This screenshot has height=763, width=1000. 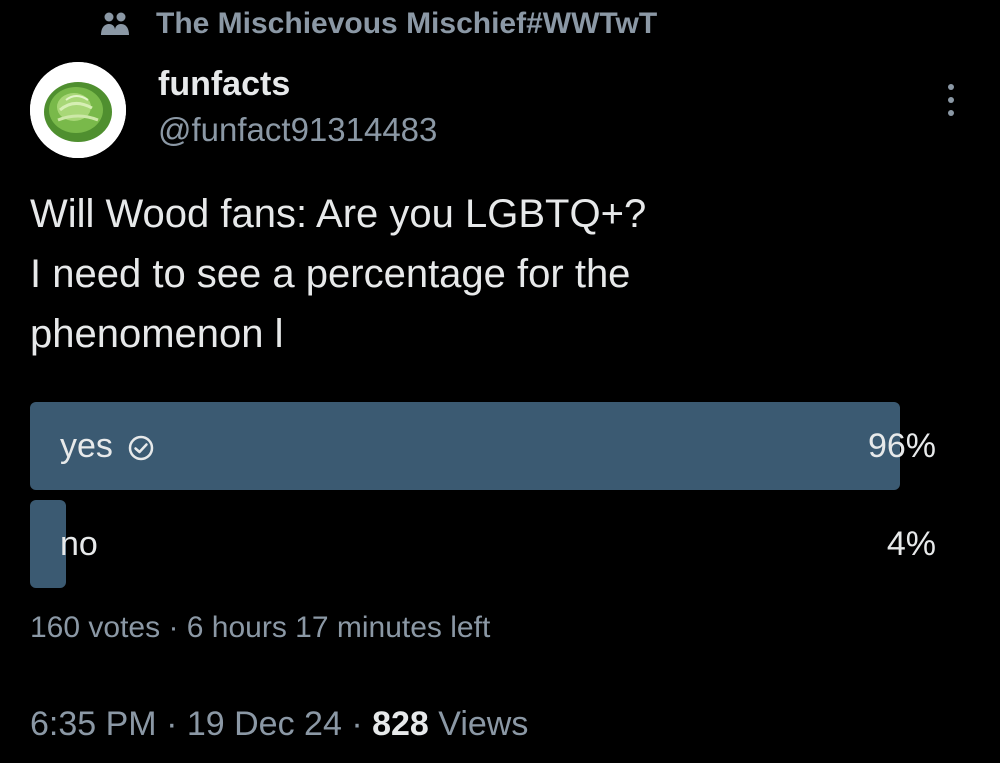 I want to click on poll-meta: 160 votes · 6 hours 17 minutes left, so click(x=260, y=628).